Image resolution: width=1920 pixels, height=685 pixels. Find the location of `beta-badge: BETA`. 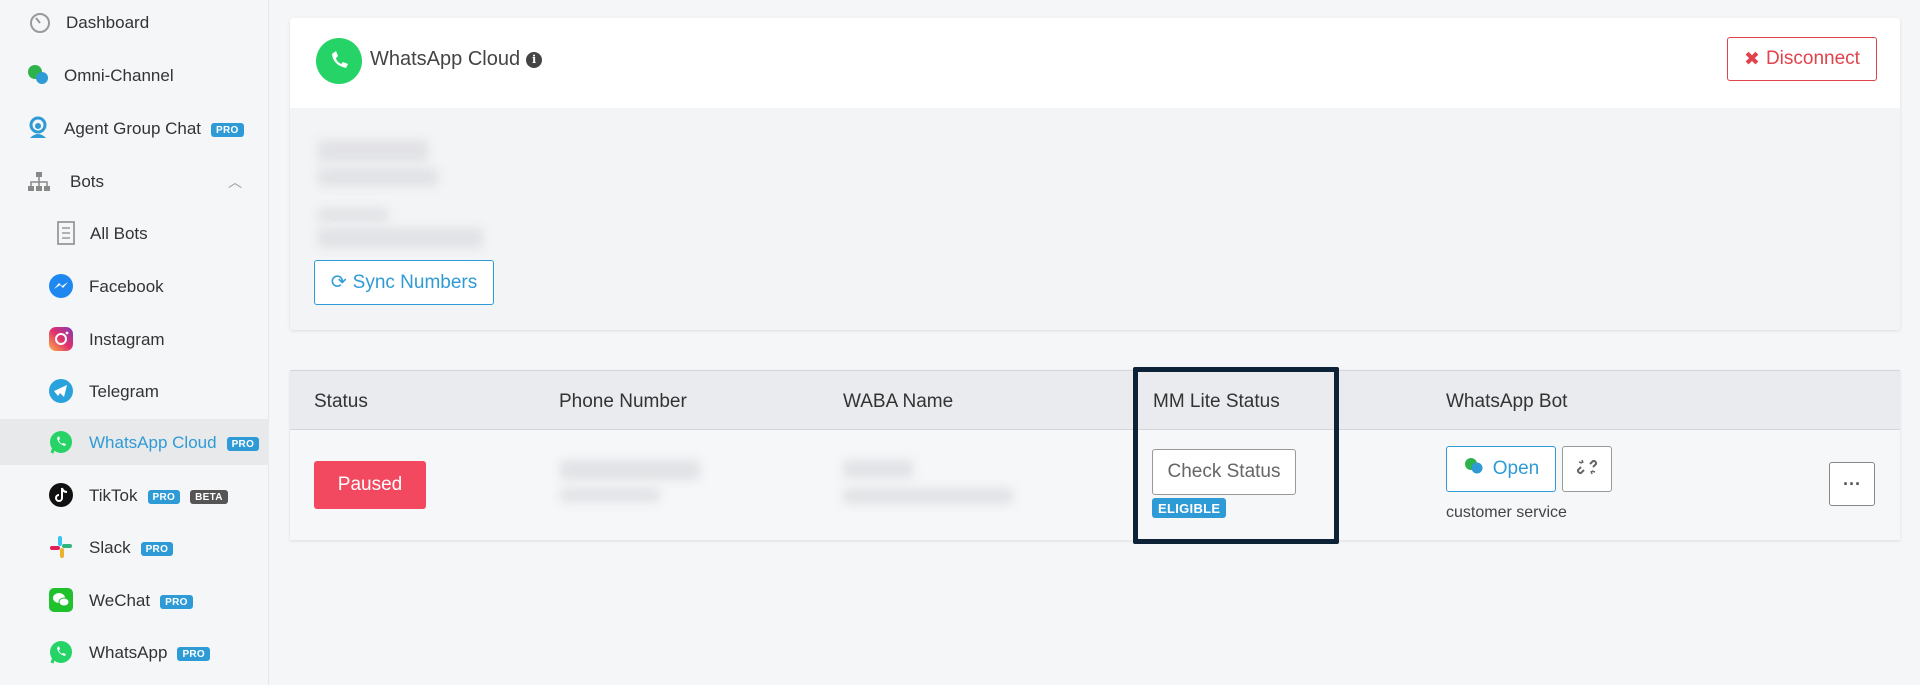

beta-badge: BETA is located at coordinates (209, 496).